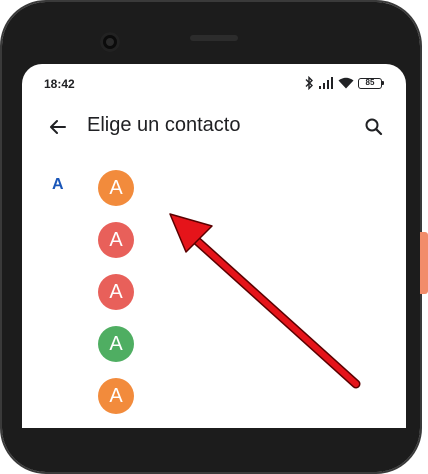  What do you see at coordinates (58, 127) in the screenshot?
I see `arrow-back-icon` at bounding box center [58, 127].